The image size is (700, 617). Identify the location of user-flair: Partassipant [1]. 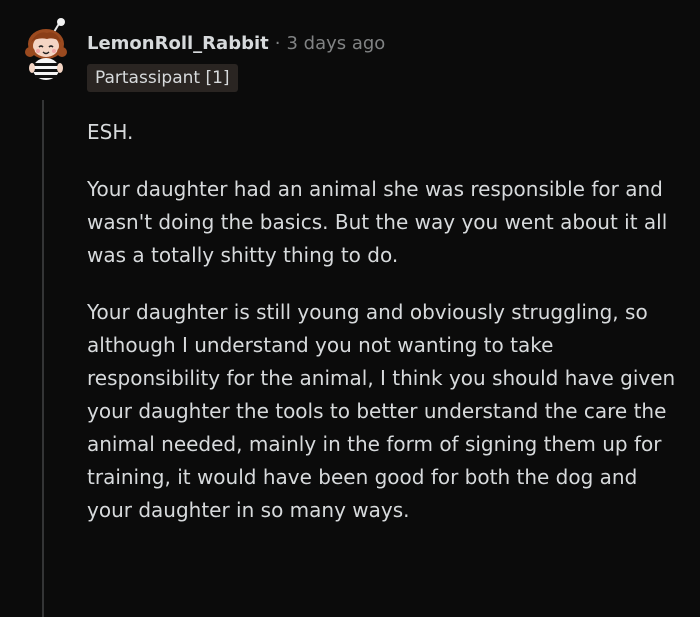
(162, 78).